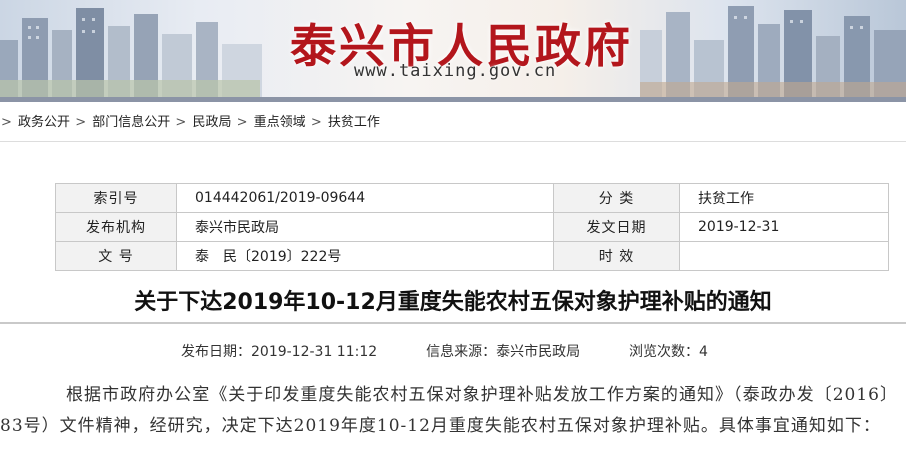 The height and width of the screenshot is (474, 906). I want to click on publish-date-label: 发布日期：, so click(216, 352).